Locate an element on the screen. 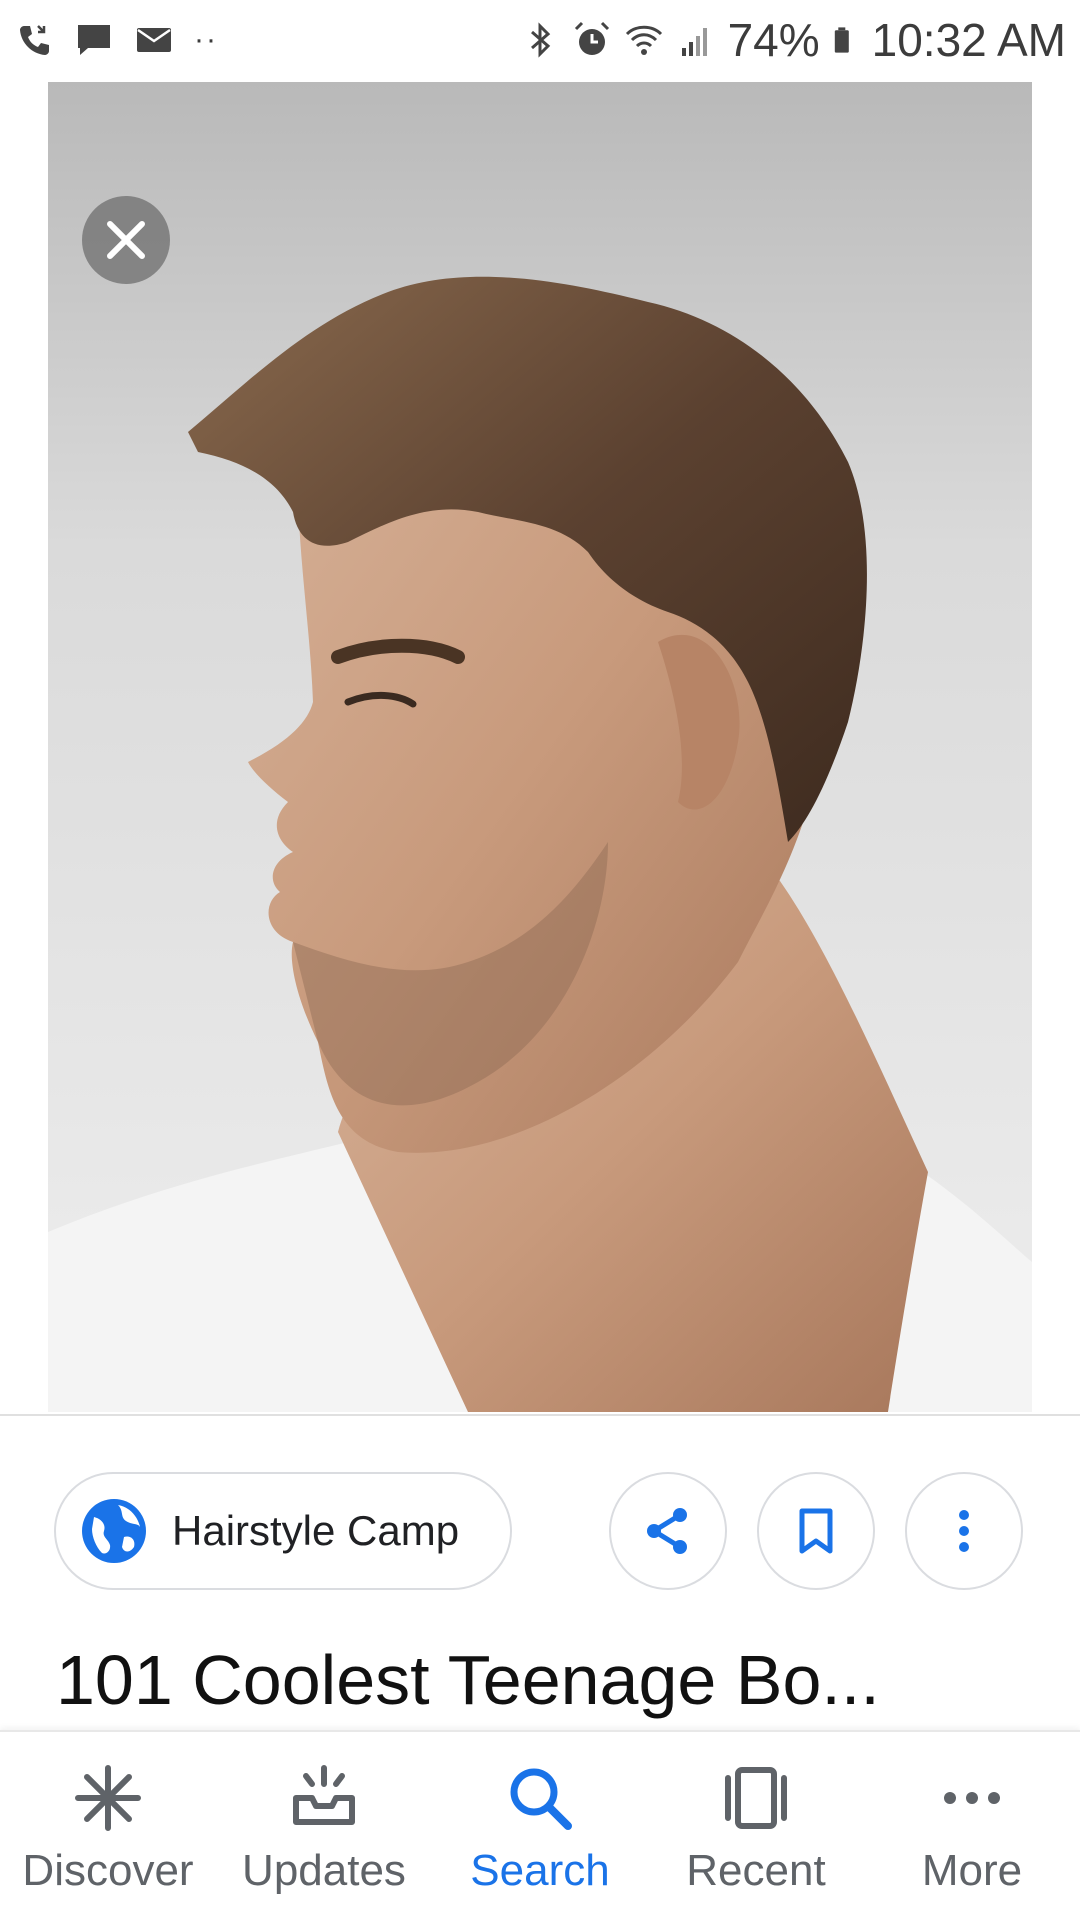 The image size is (1080, 1920). save-button is located at coordinates (816, 1531).